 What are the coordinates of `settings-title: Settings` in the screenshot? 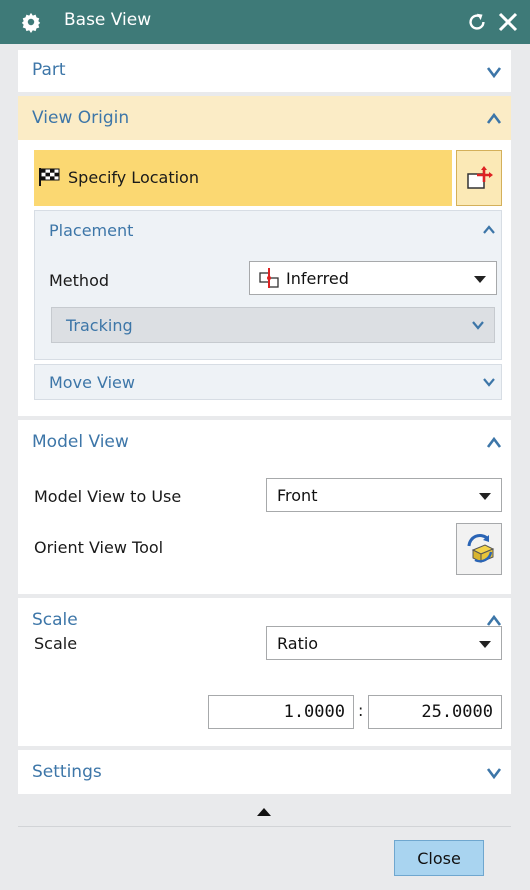 It's located at (67, 772).